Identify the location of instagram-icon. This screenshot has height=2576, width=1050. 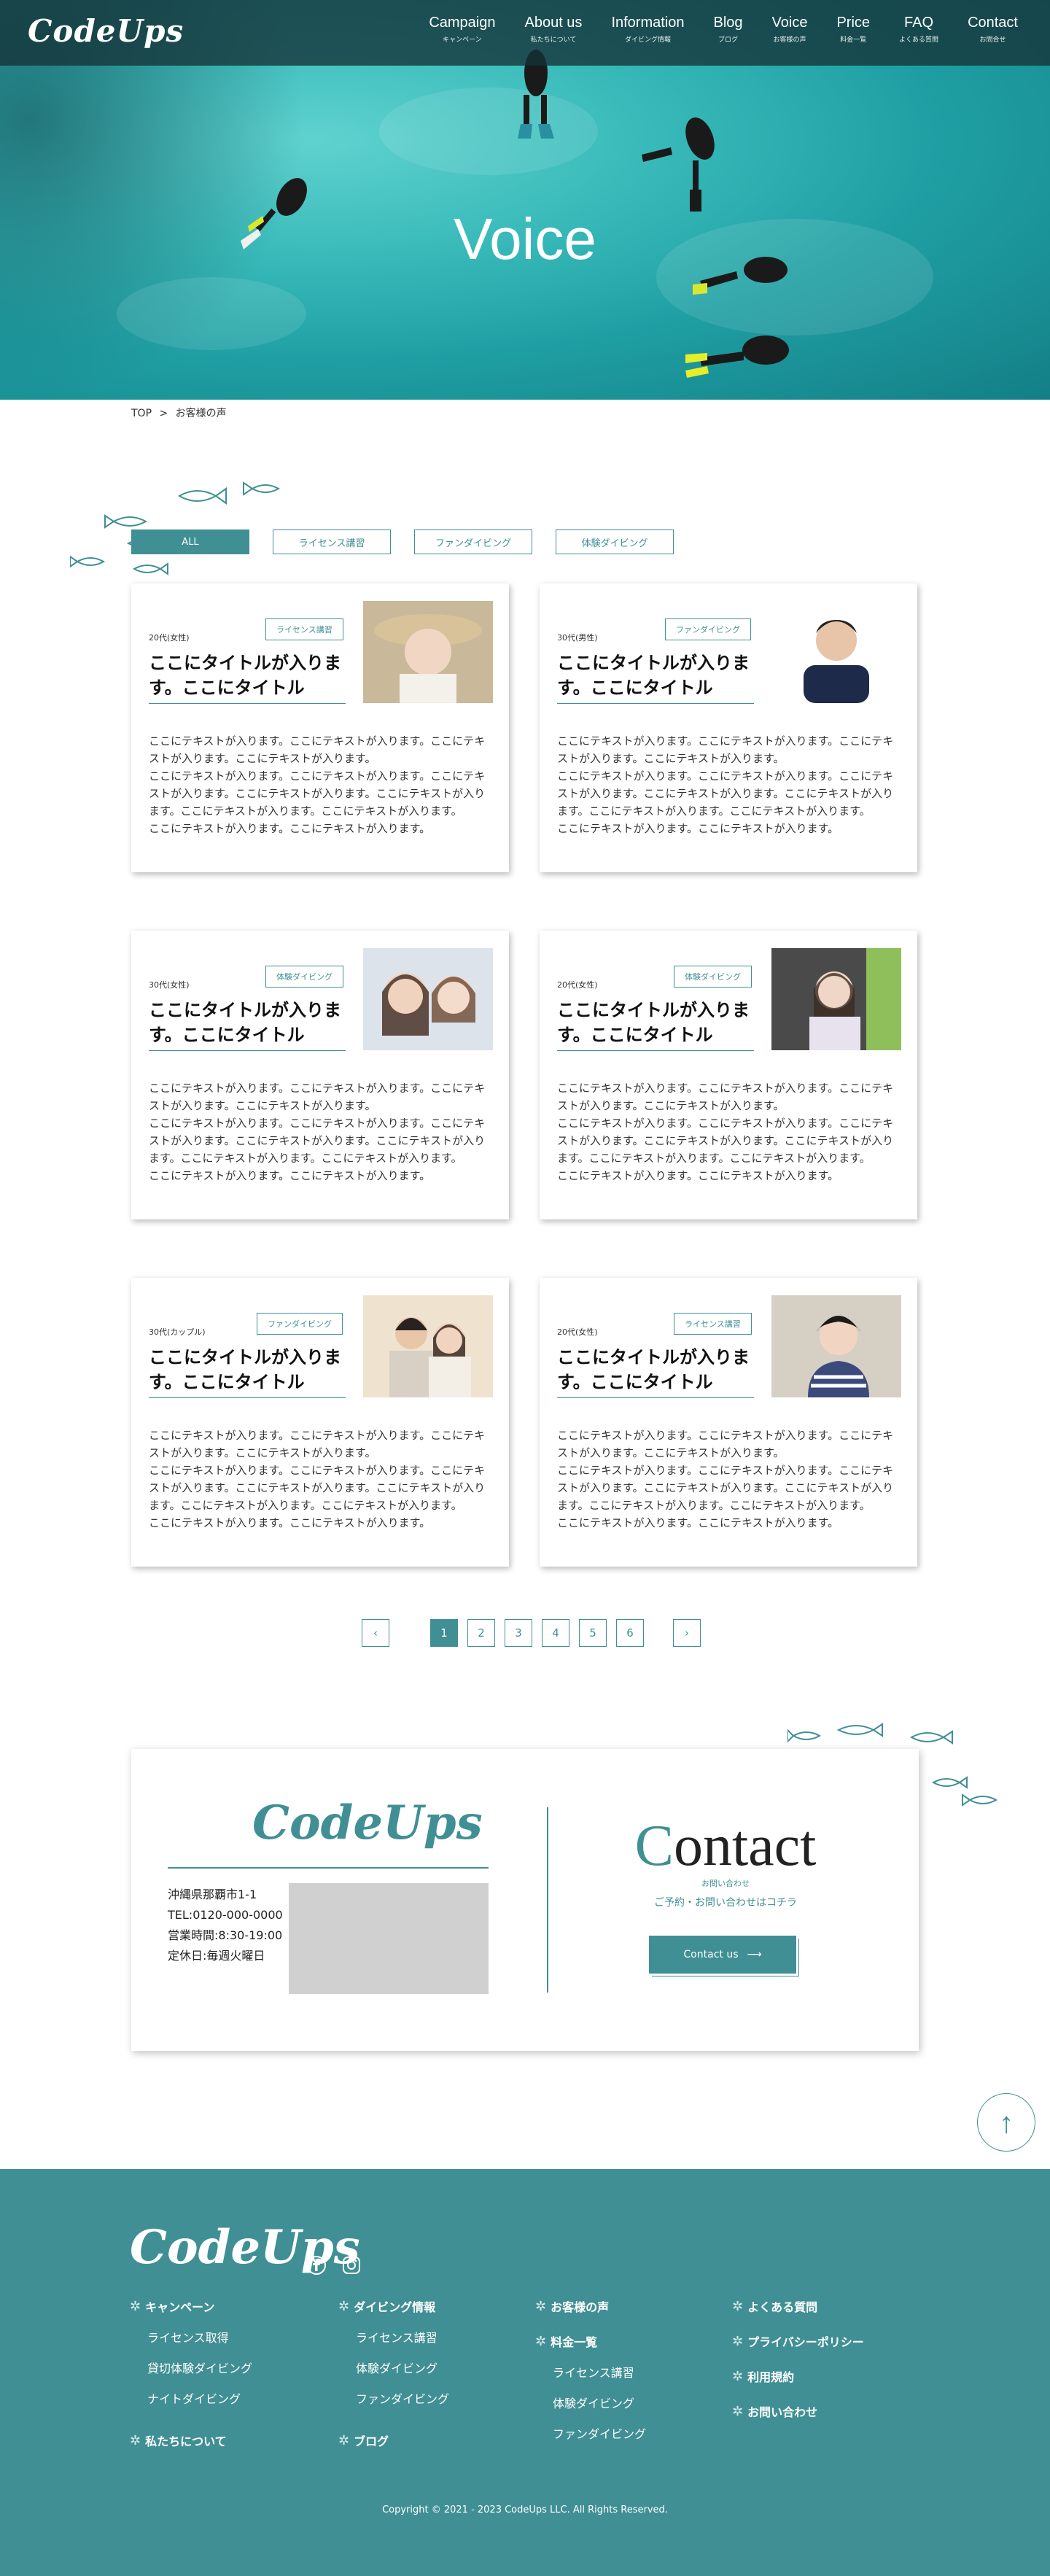
(351, 2266).